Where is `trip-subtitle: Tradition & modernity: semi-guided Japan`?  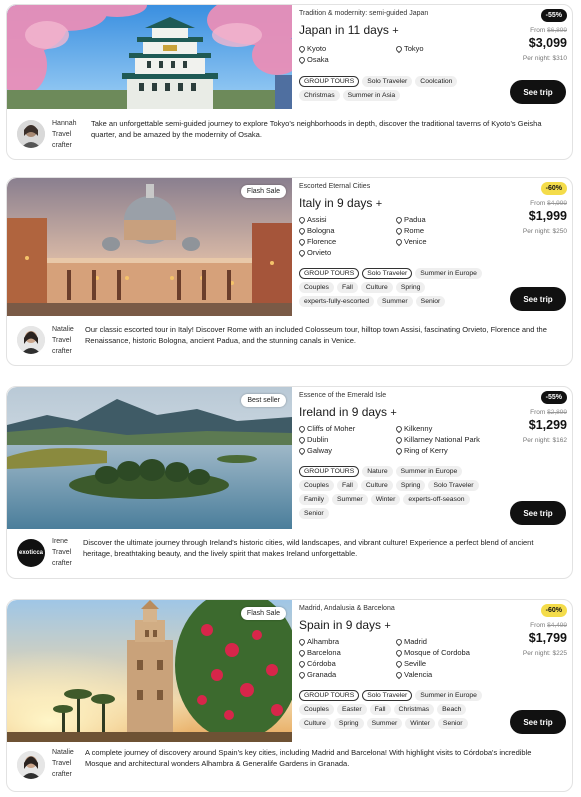
trip-subtitle: Tradition & modernity: semi-guided Japan is located at coordinates (364, 13).